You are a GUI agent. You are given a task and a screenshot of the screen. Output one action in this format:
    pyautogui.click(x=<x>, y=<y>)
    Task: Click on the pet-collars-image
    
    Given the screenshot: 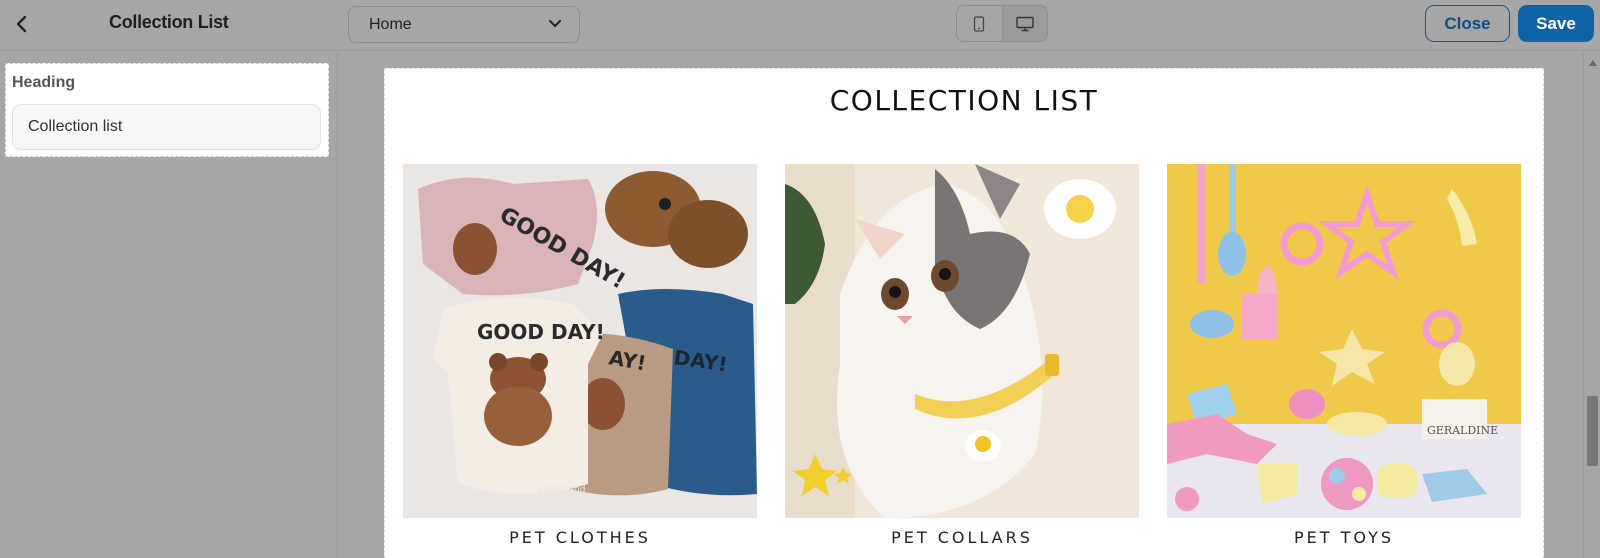 What is the action you would take?
    pyautogui.click(x=962, y=341)
    